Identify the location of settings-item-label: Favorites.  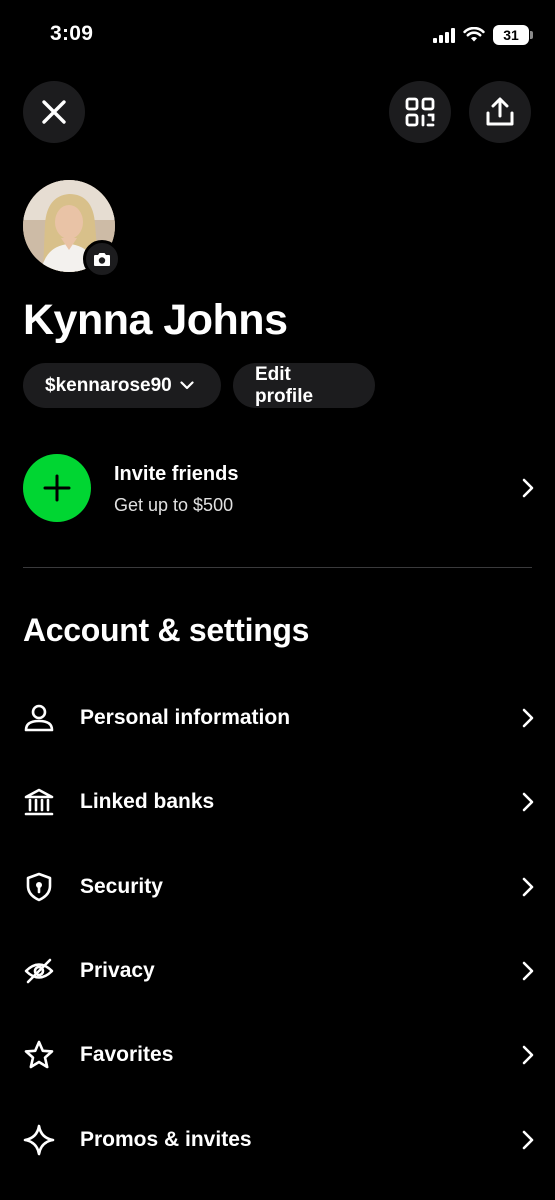
(127, 1054).